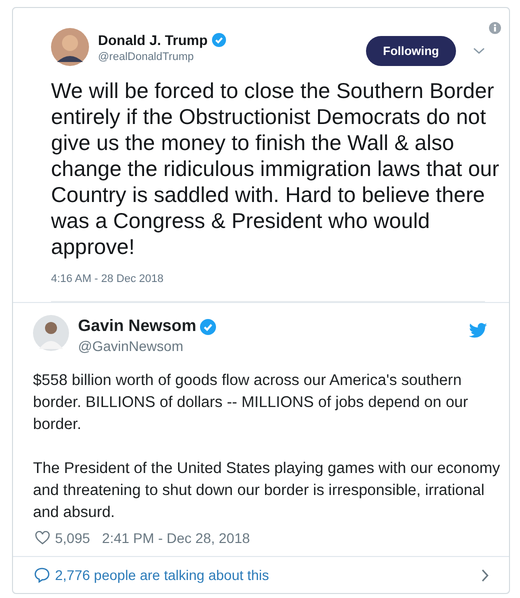  I want to click on following-button: Following, so click(411, 51).